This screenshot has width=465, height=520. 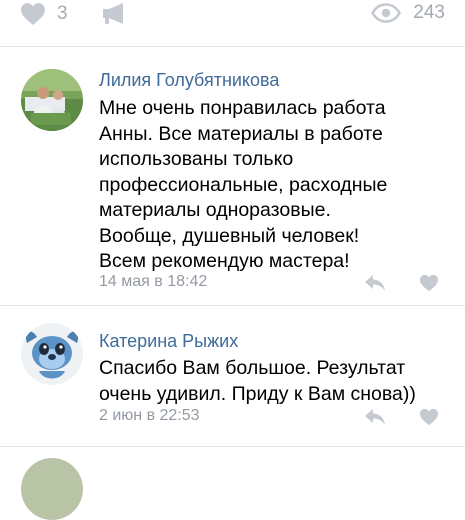 What do you see at coordinates (189, 80) in the screenshot?
I see `comment-author: Лилия Голубятникова` at bounding box center [189, 80].